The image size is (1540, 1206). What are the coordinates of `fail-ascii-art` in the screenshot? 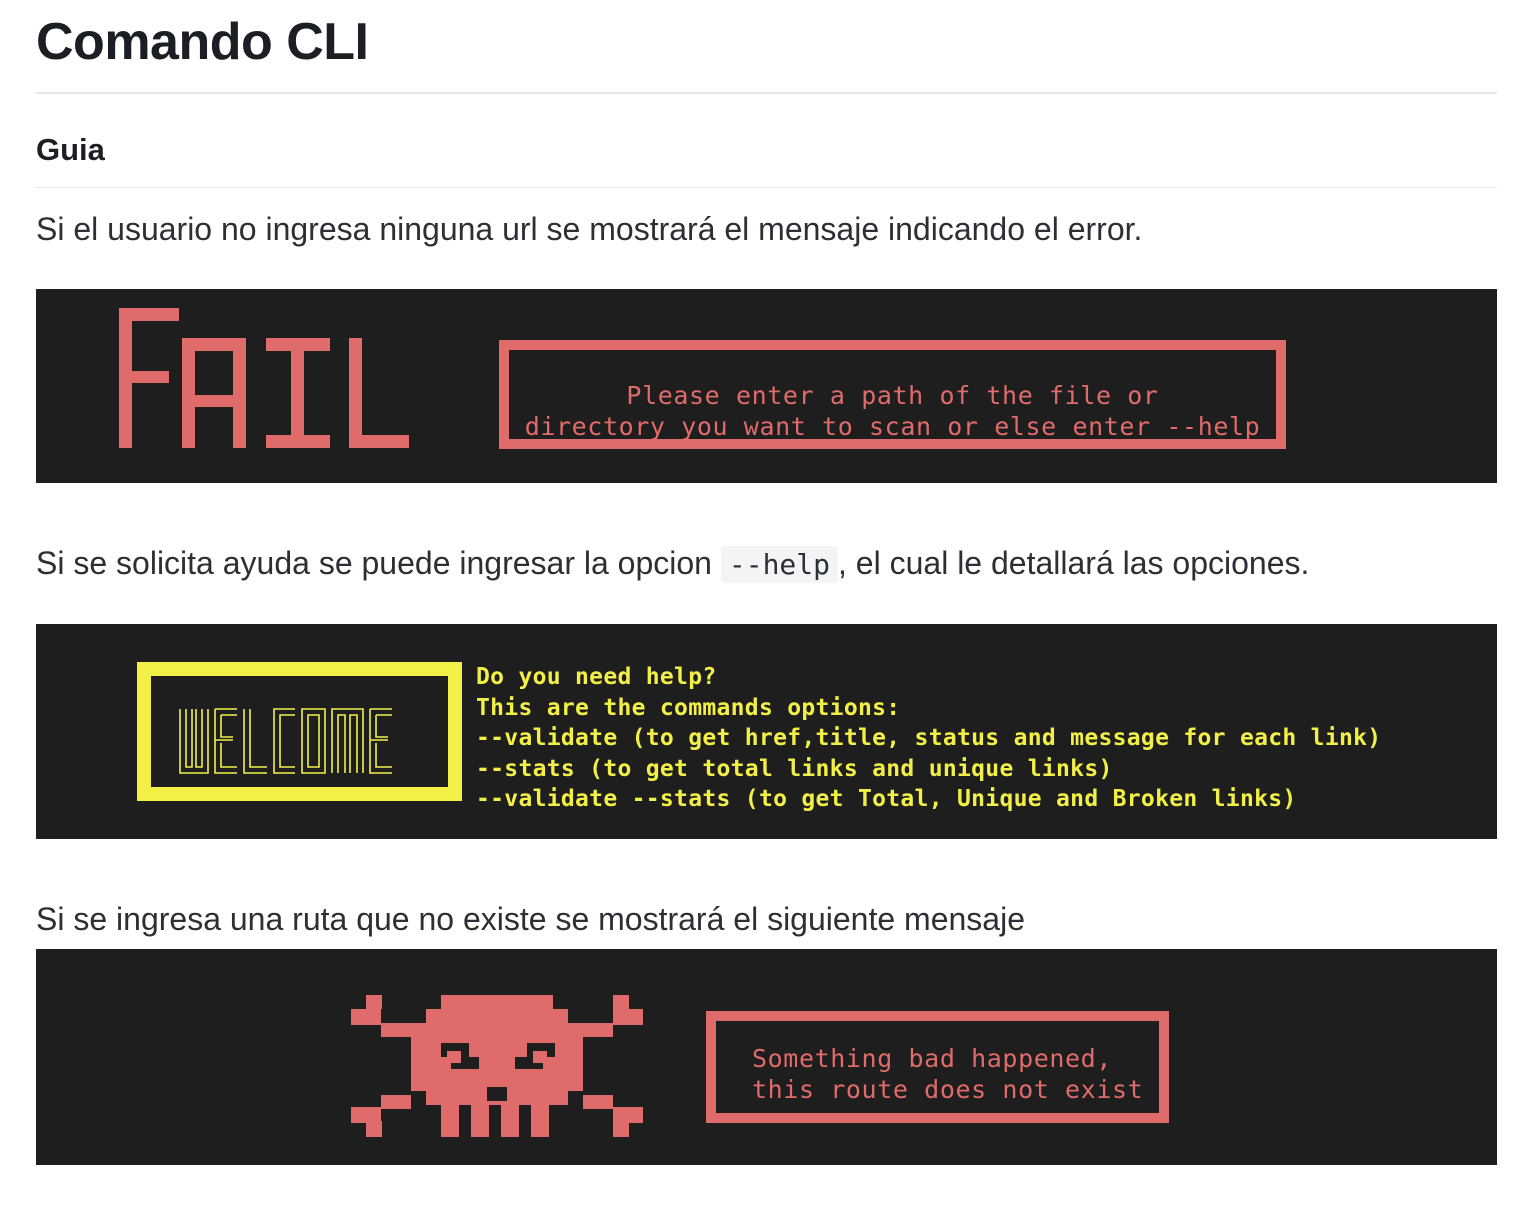 It's located at (264, 378).